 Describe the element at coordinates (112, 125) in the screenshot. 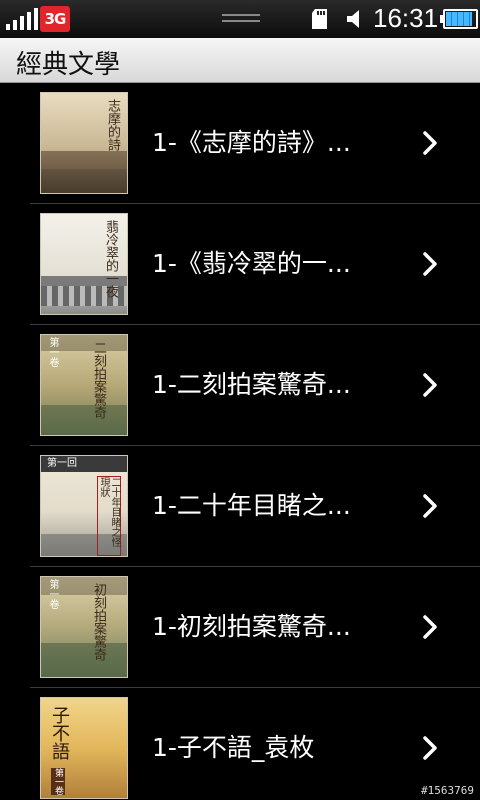

I see `cover-text: 志摩的詩` at that location.